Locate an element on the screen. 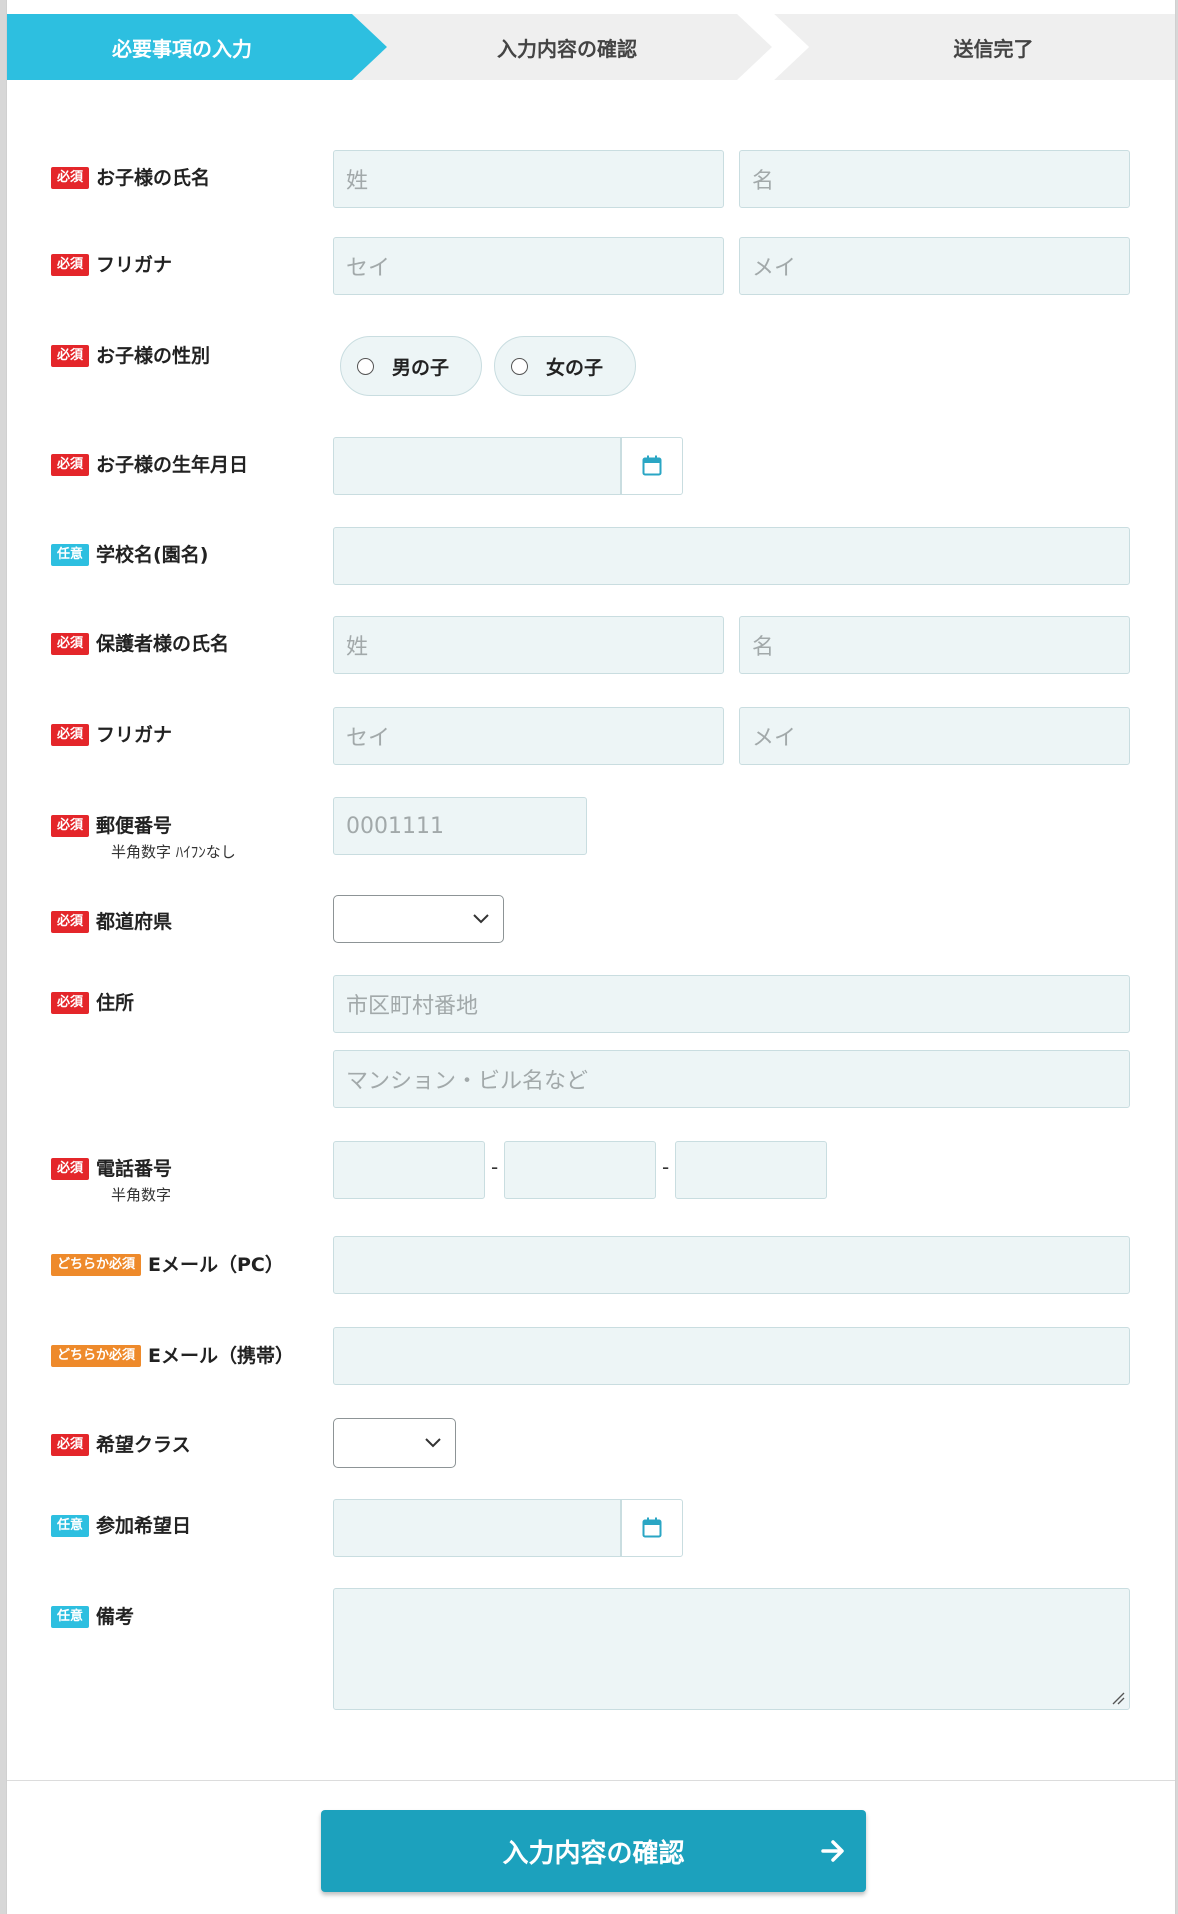 Image resolution: width=1178 pixels, height=1914 pixels. arrow-right-icon is located at coordinates (832, 1851).